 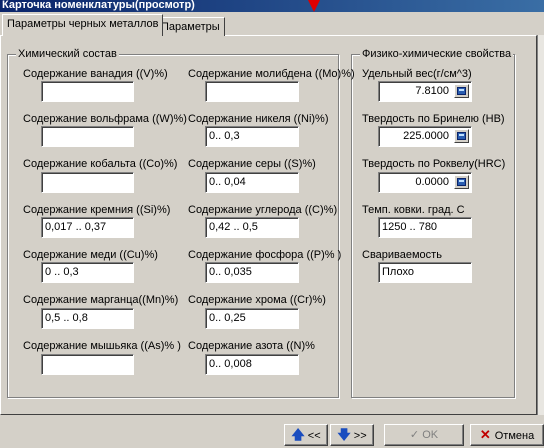 I want to click on weldability-label: Свариваемость, so click(x=402, y=255).